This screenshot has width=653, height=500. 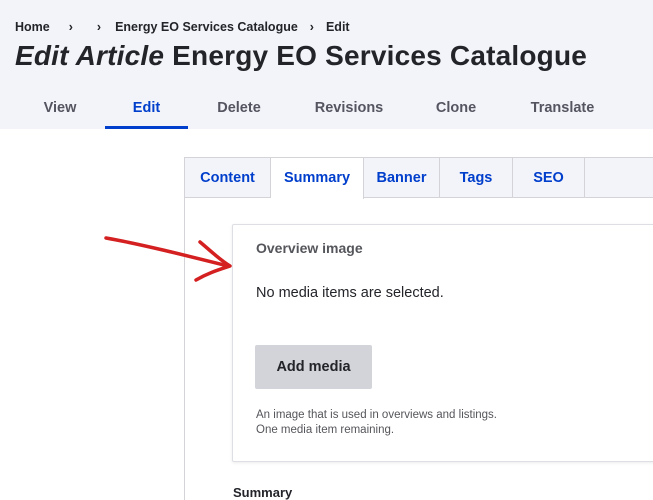 I want to click on page-title: Edit Article Energy EO Services Catalogue, so click(x=301, y=56).